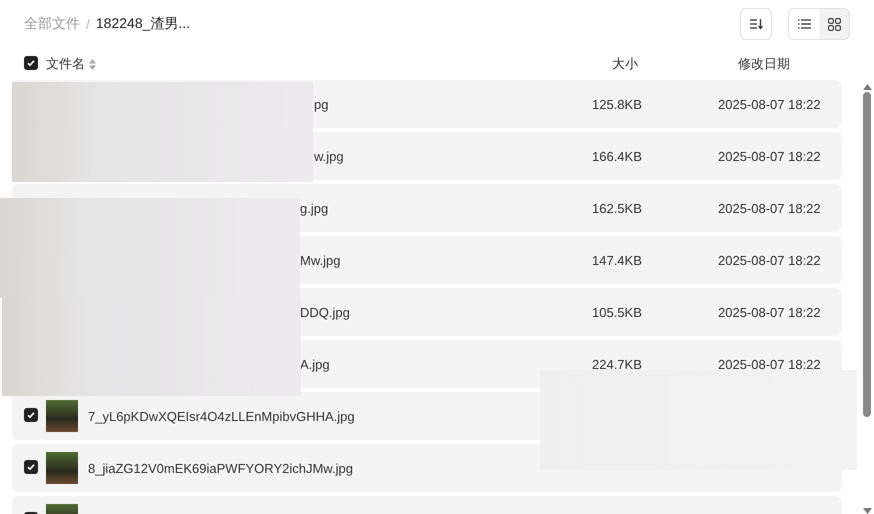  I want to click on scroll-down-icon, so click(867, 511).